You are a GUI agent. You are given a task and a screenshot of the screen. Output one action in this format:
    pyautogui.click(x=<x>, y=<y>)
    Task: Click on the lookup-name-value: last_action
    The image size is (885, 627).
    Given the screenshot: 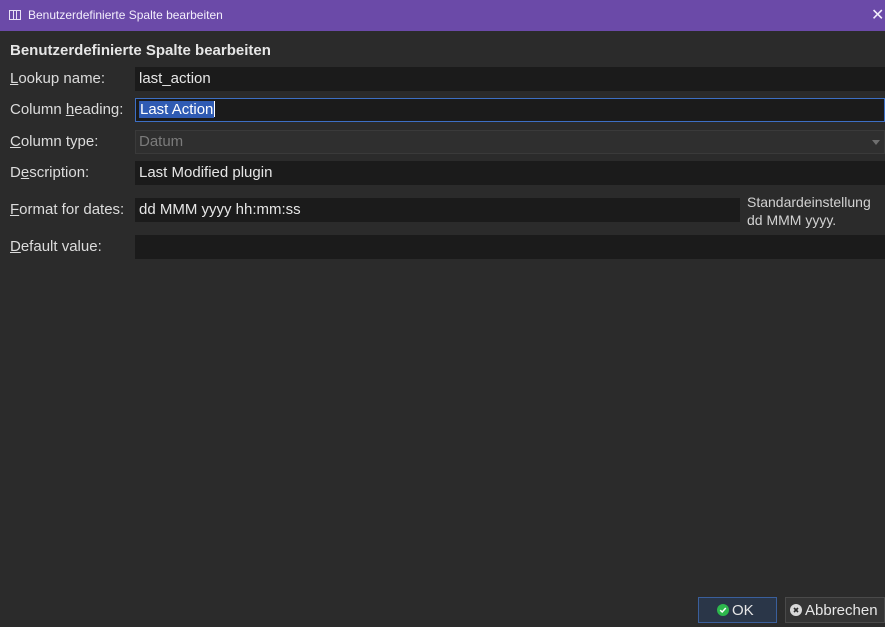 What is the action you would take?
    pyautogui.click(x=175, y=78)
    